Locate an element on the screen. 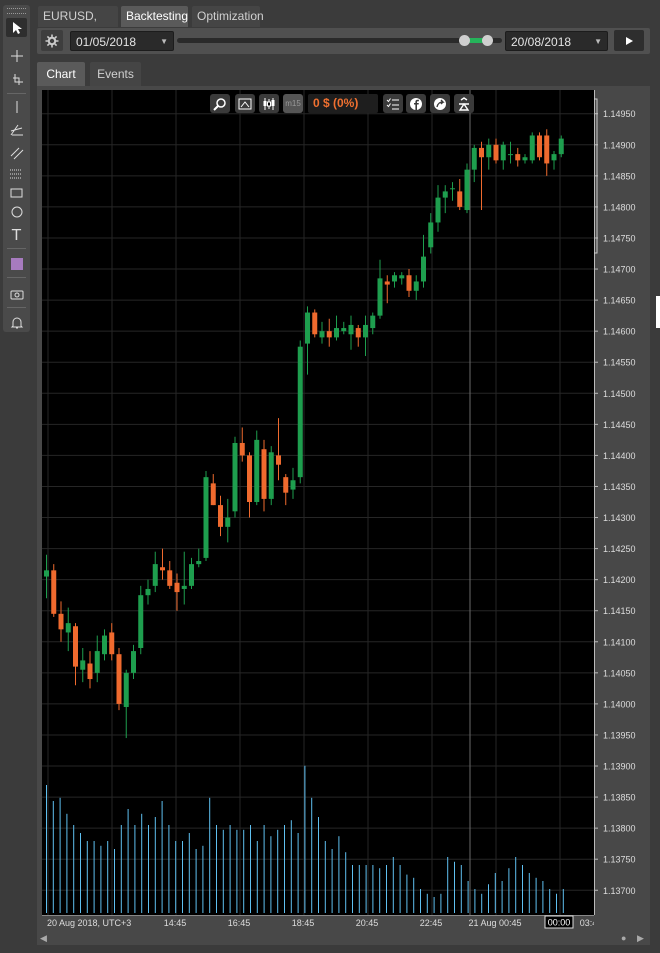  play-button is located at coordinates (629, 40).